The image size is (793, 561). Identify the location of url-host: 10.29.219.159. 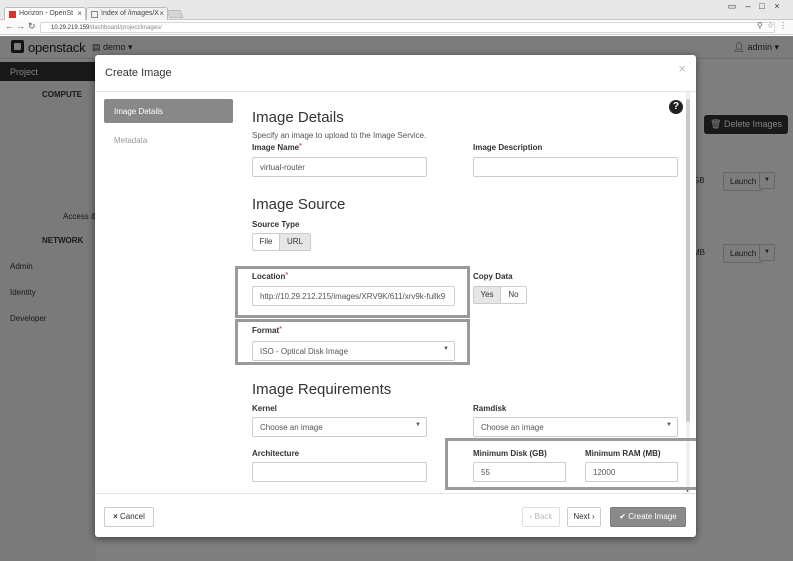
(70, 28).